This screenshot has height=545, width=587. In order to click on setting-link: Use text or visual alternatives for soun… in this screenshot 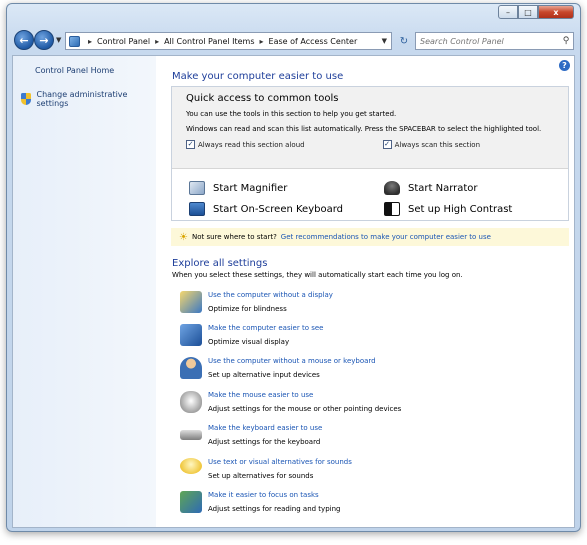, I will do `click(280, 462)`.